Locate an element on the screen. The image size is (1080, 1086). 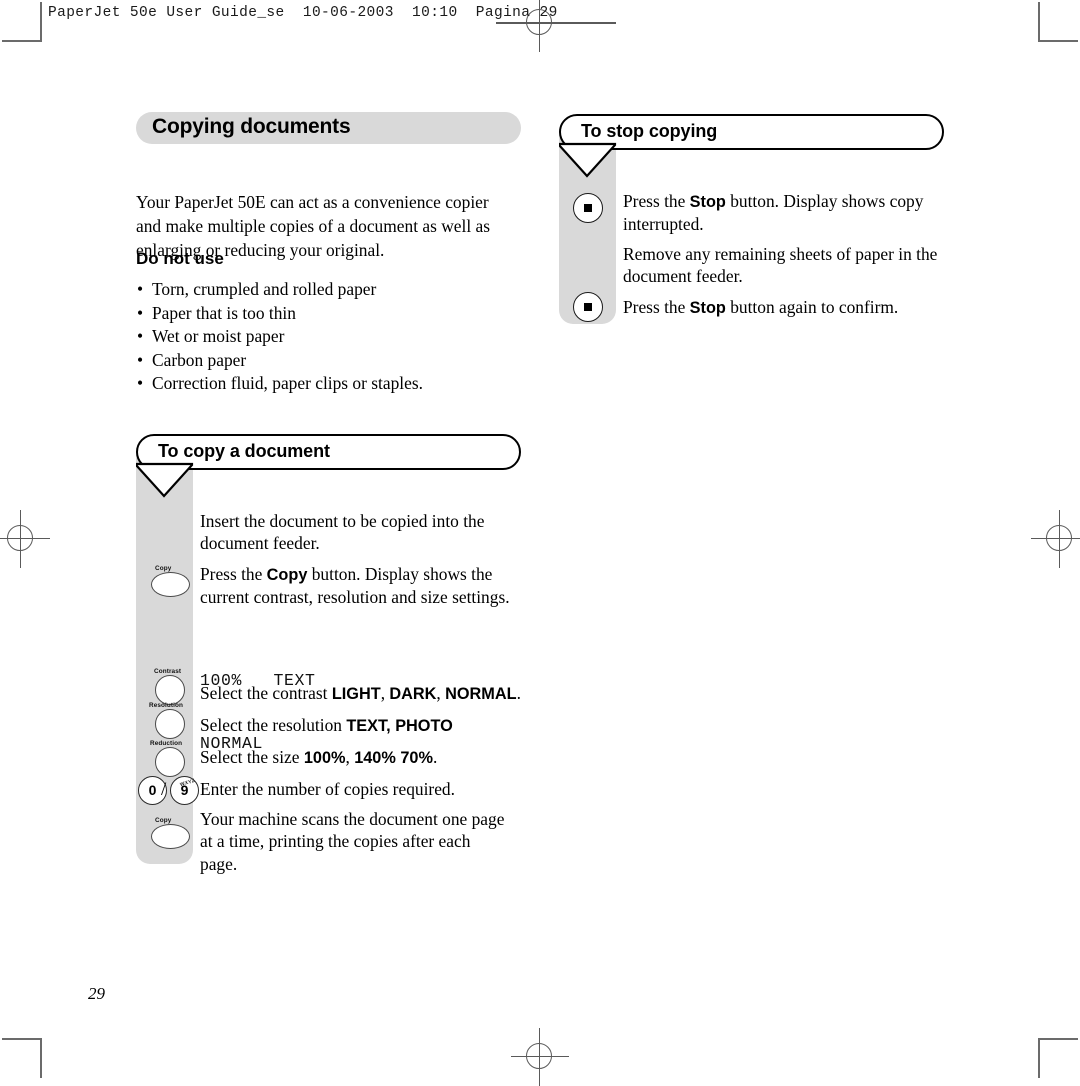
copy-button-top is located at coordinates (170, 584).